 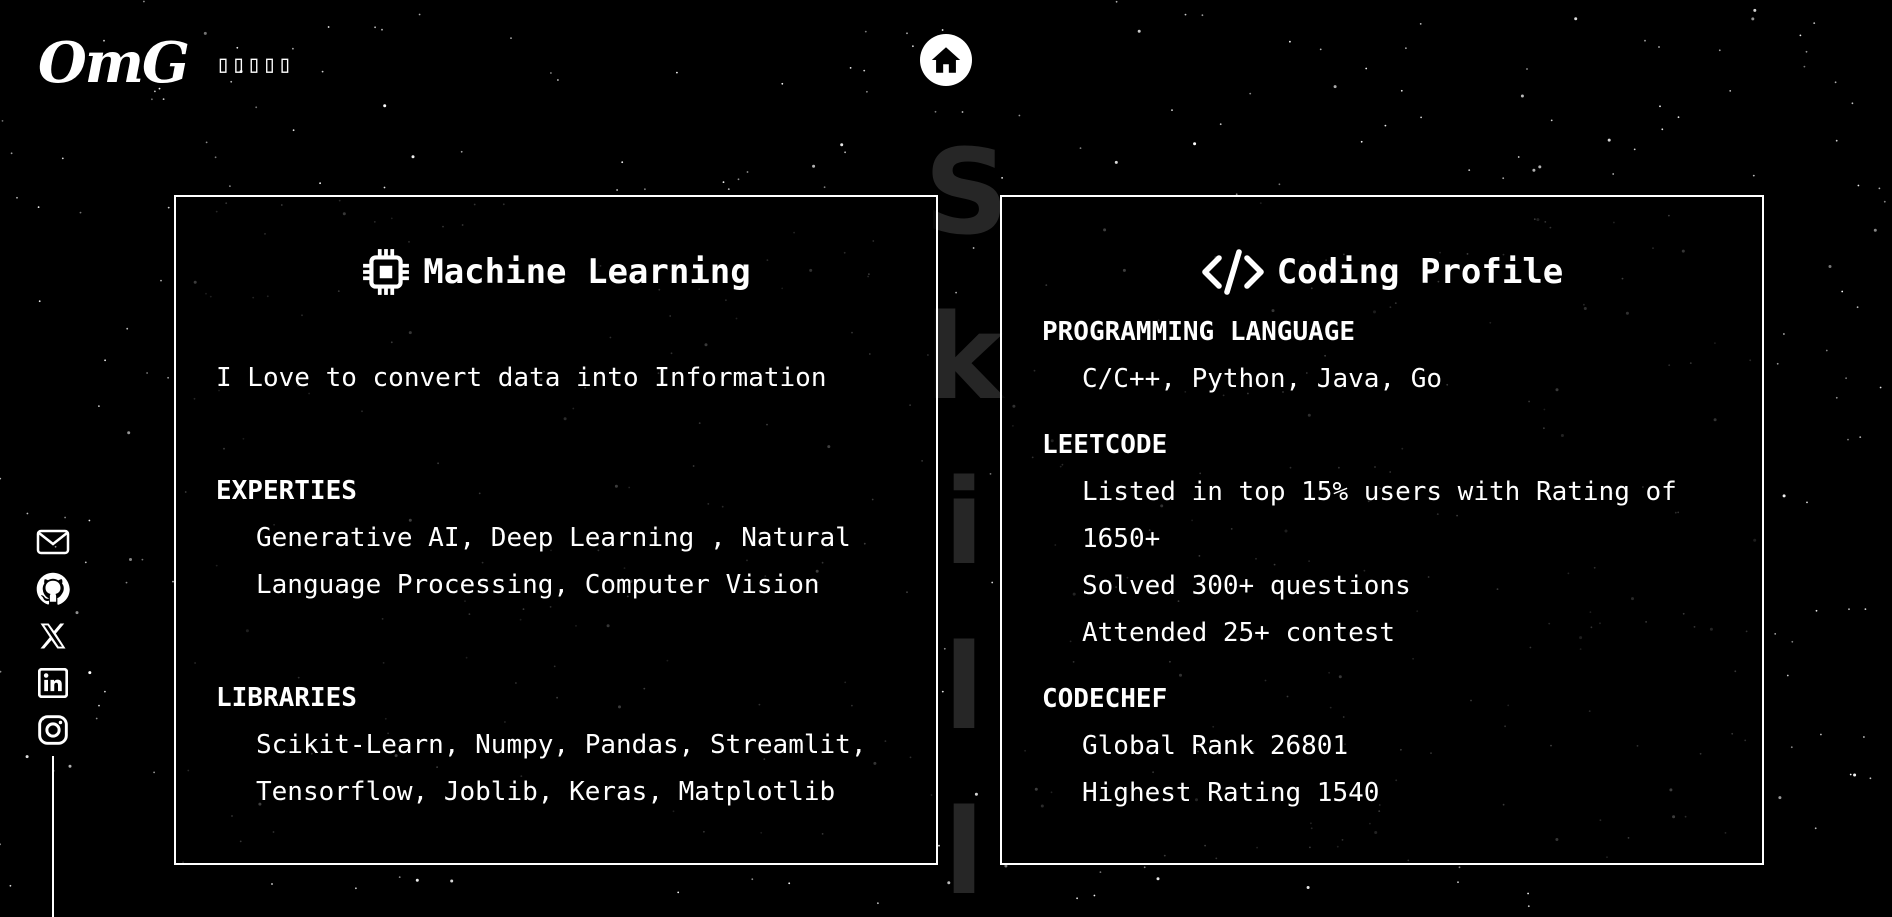 I want to click on ml-card-title: Machine Learning, so click(x=556, y=272).